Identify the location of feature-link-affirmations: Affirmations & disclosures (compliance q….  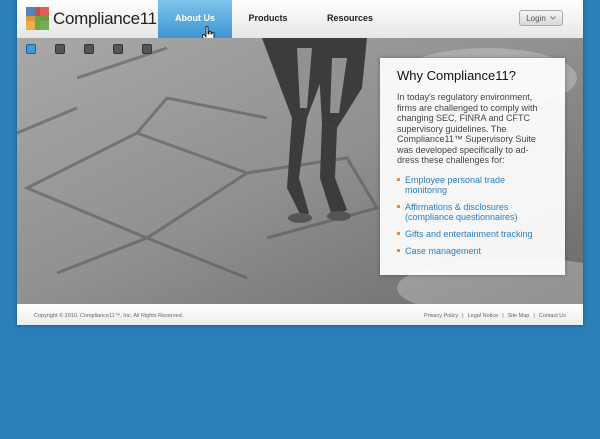
(473, 212).